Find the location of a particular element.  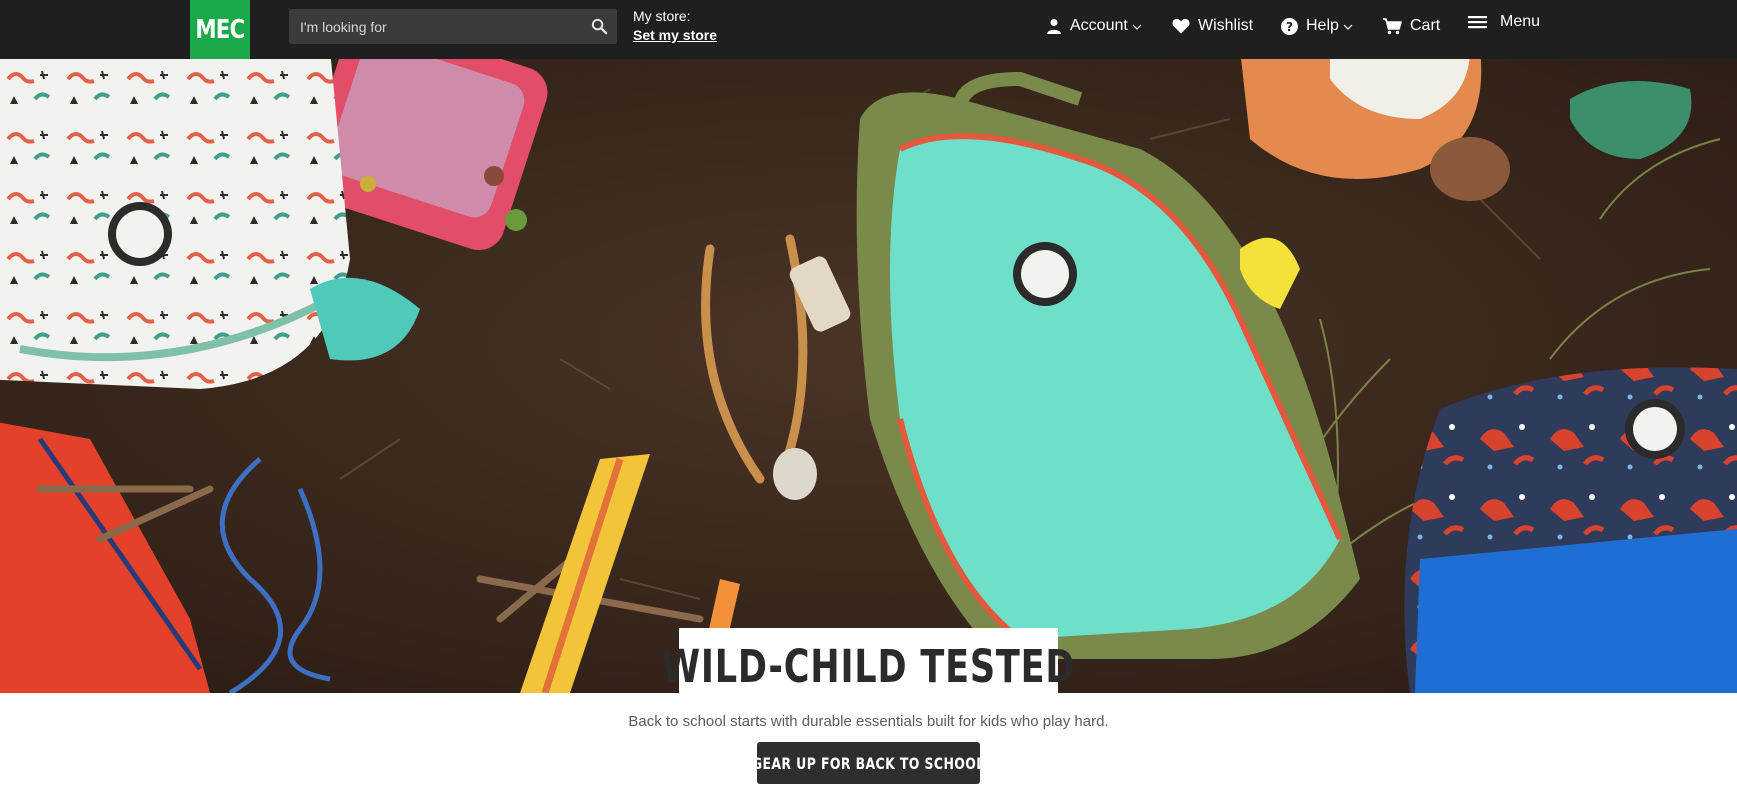

hero-headline: WILD-CHILD TESTED is located at coordinates (868, 666).